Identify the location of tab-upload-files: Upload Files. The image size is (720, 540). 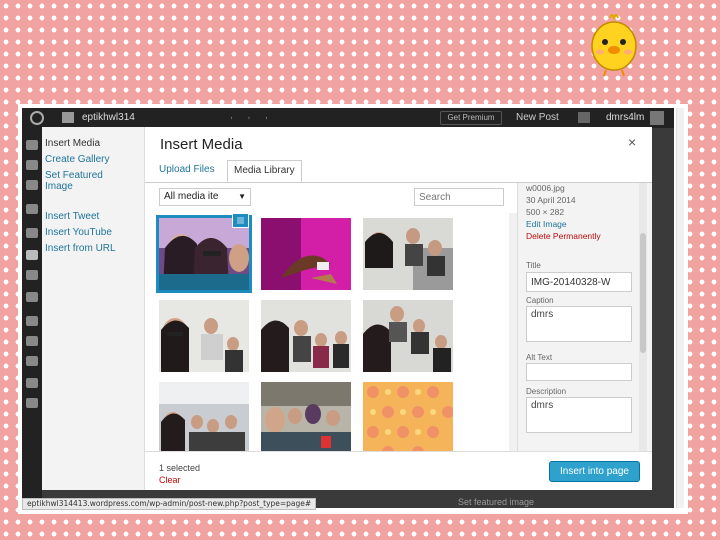
(187, 171).